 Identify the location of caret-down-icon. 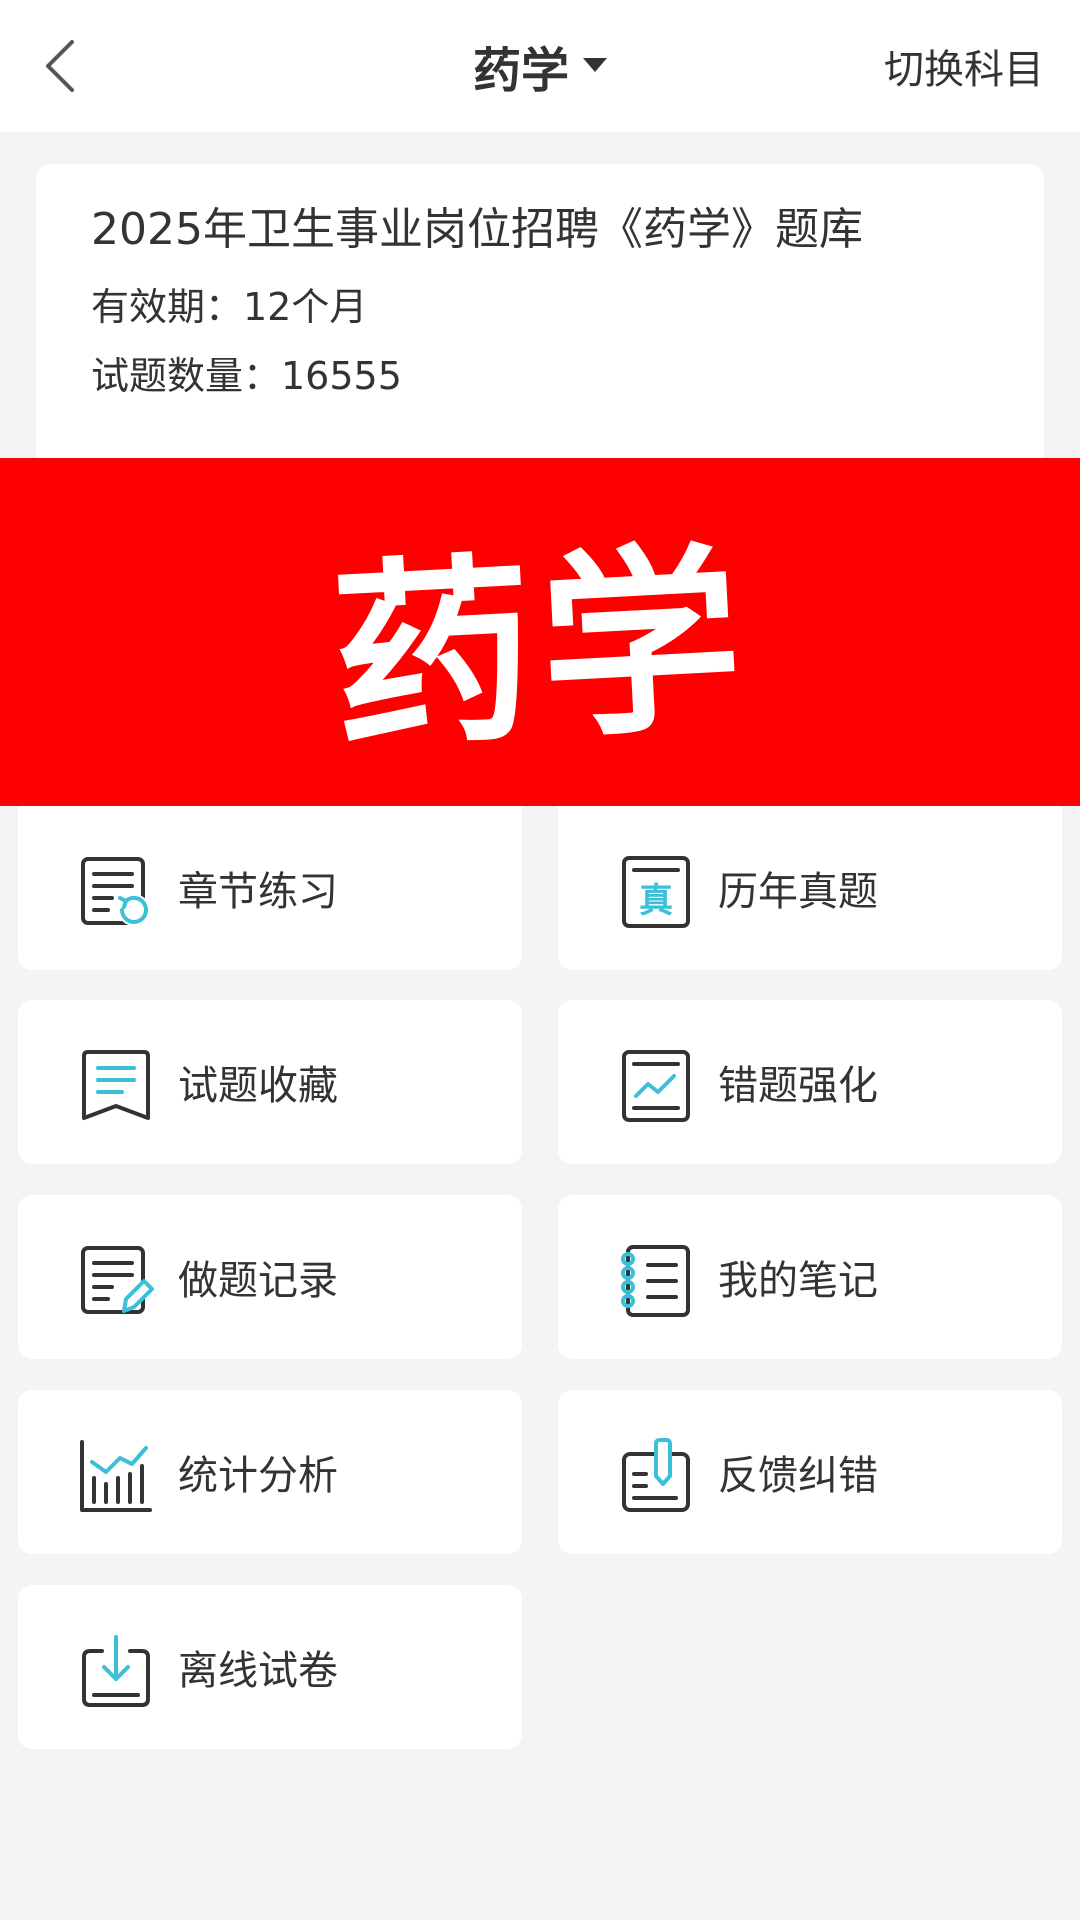
(595, 65).